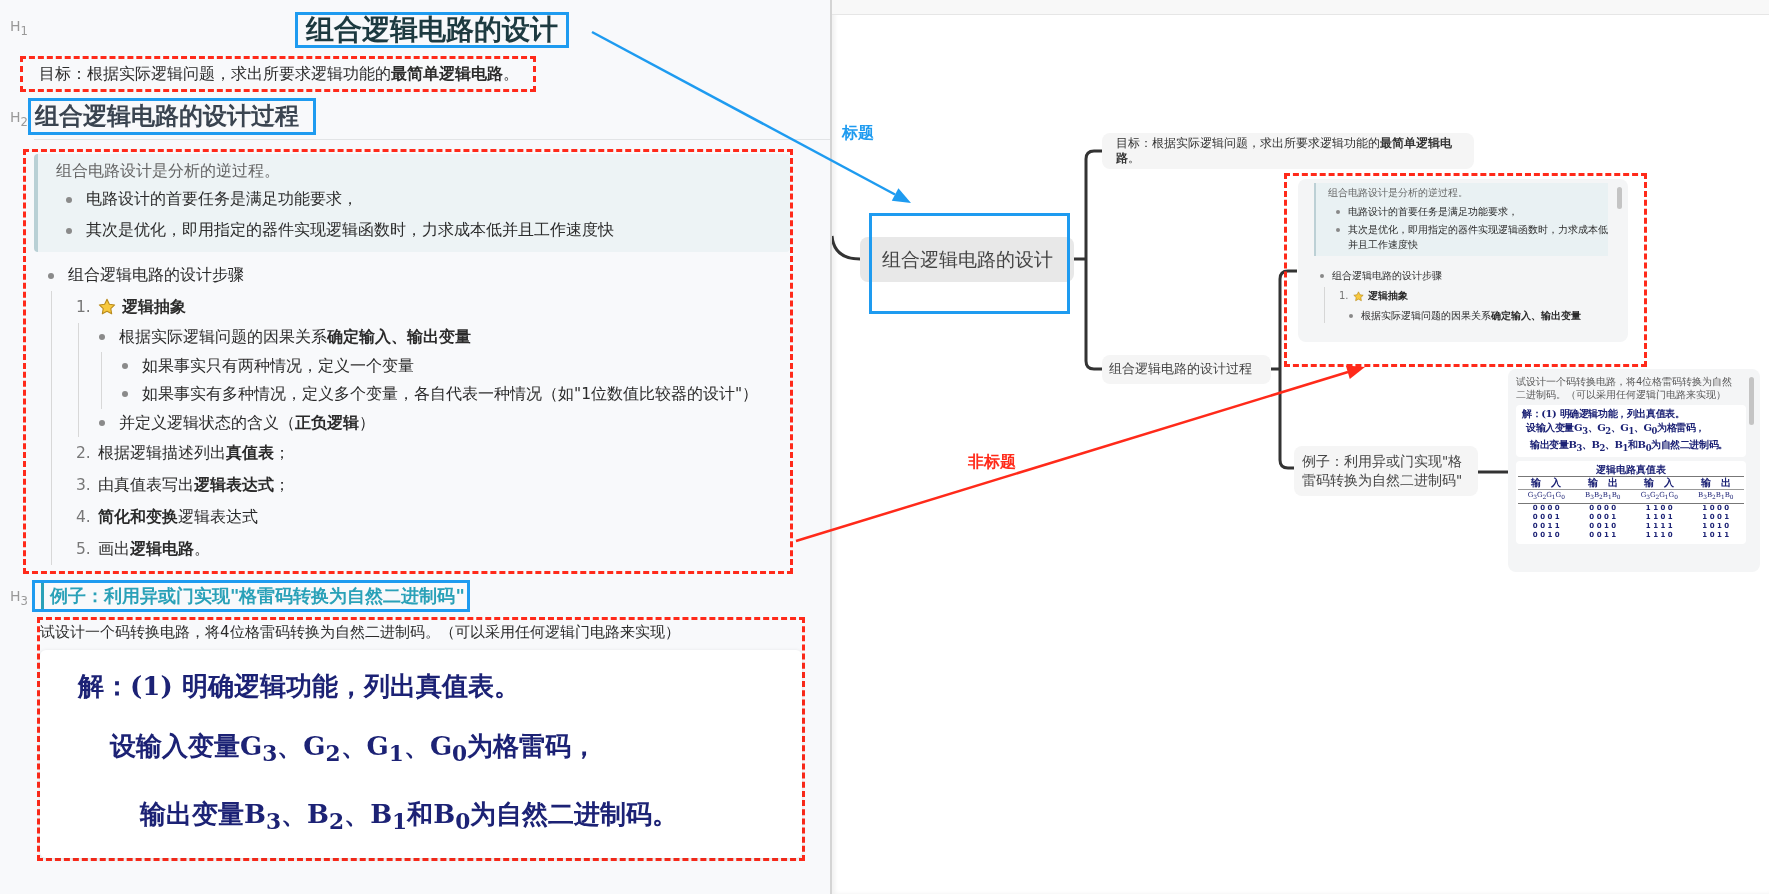 The image size is (1769, 894). I want to click on mindmap-node: 目标：根据实际逻辑问题，求出所要求逻辑功能的最简单逻辑电路。, so click(1288, 151).